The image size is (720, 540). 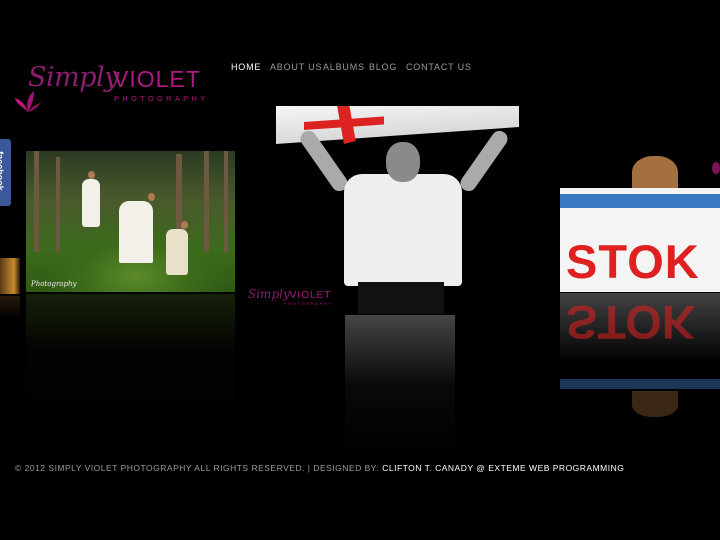 What do you see at coordinates (640, 384) in the screenshot?
I see `sign-stripe-reflection` at bounding box center [640, 384].